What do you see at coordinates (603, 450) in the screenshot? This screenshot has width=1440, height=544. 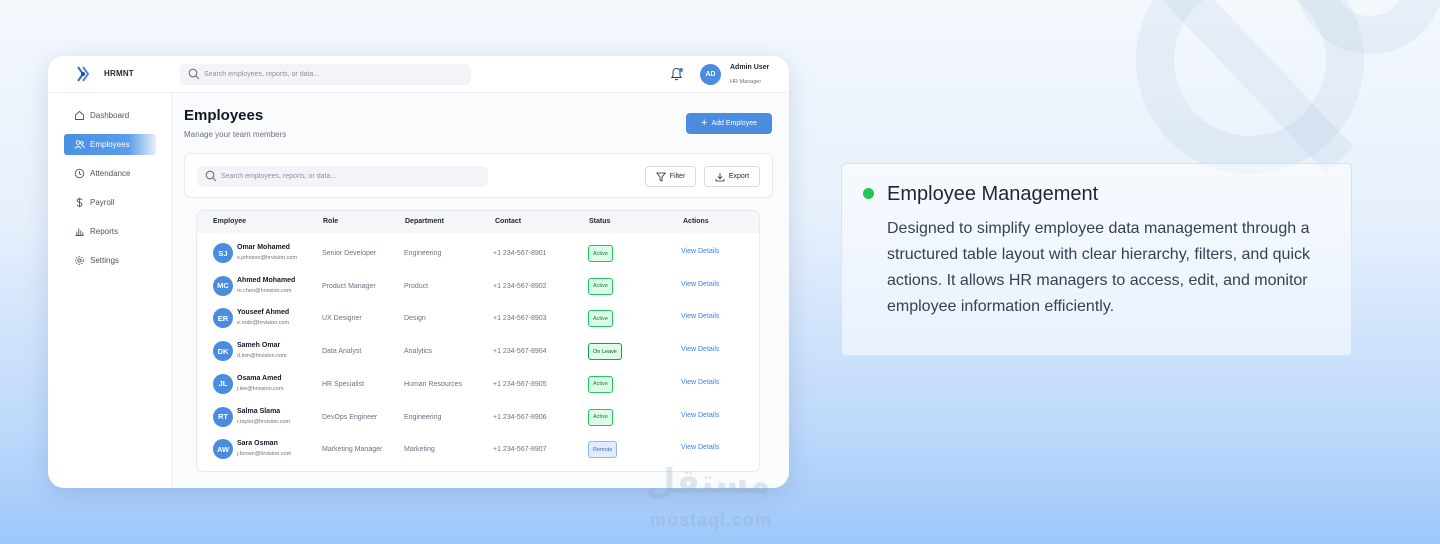 I see `status-badge: Remote` at bounding box center [603, 450].